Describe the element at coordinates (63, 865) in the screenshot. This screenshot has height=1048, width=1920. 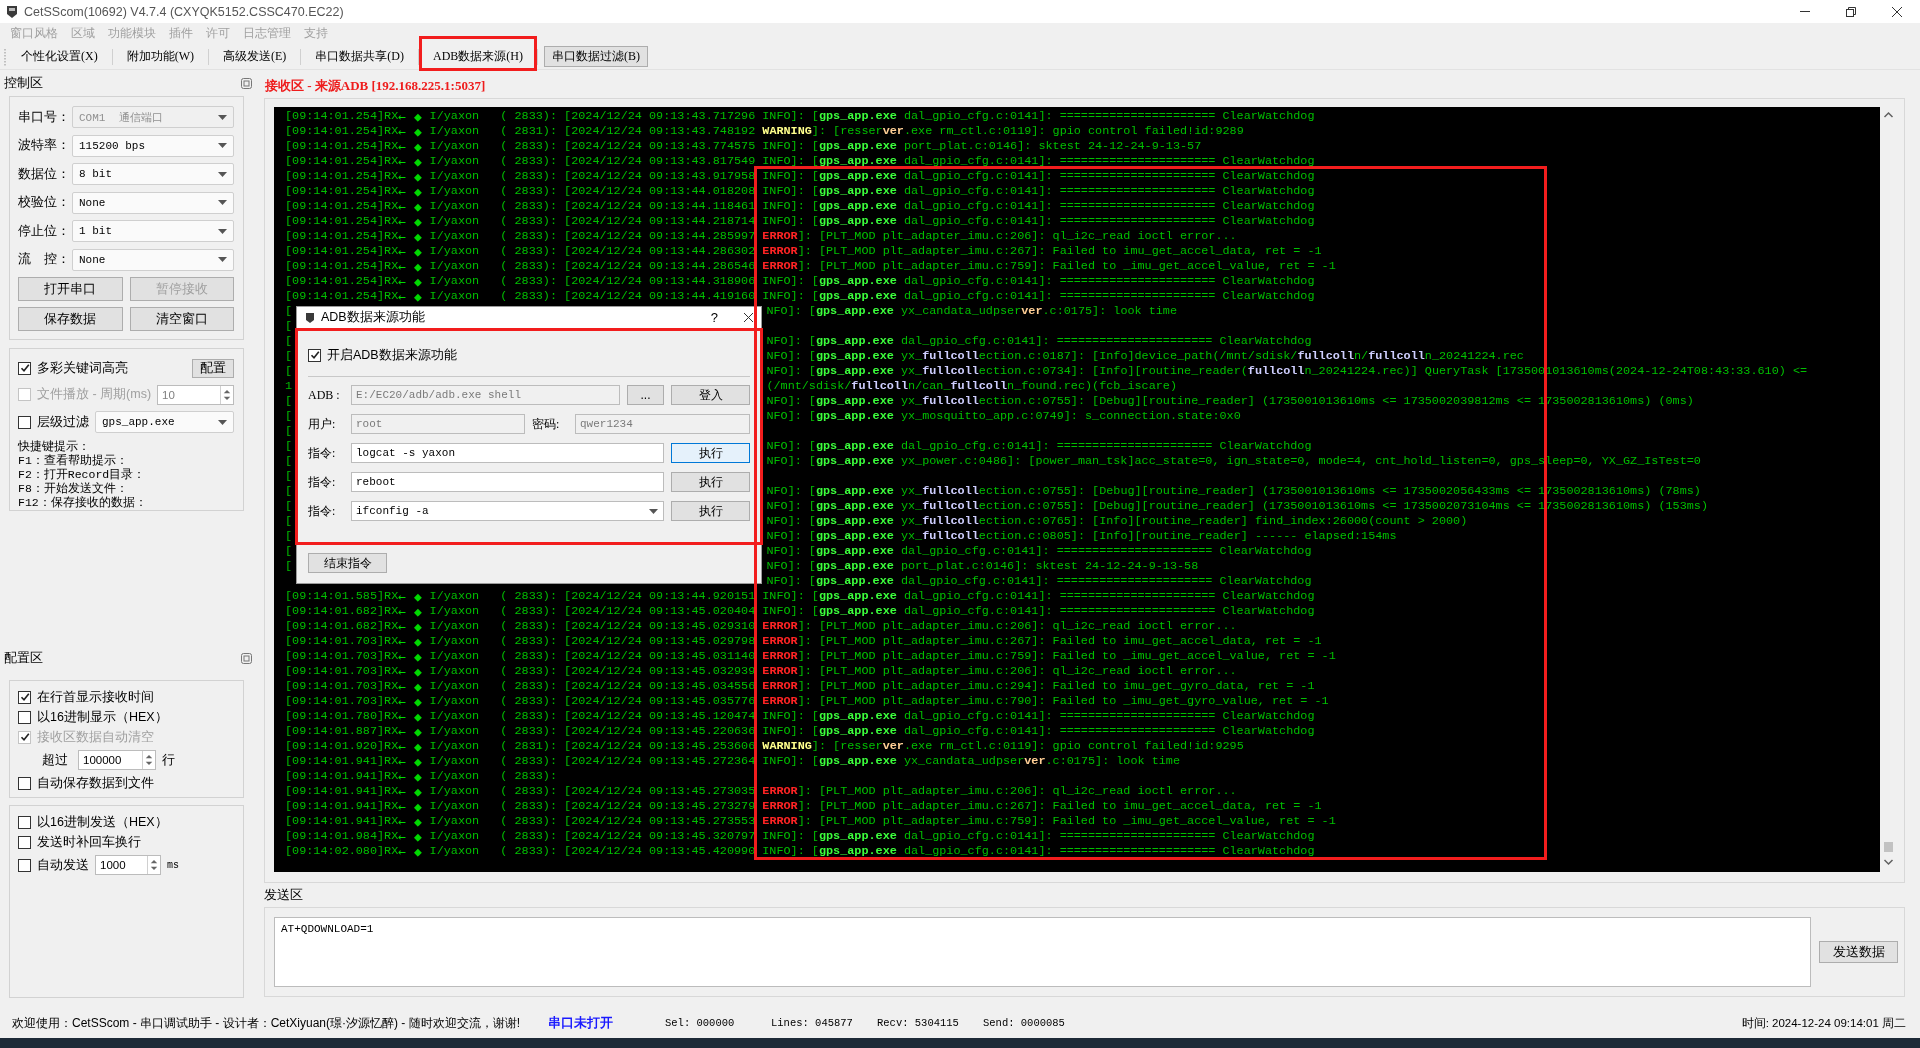
I see `checkbox-label: 自动发送` at that location.